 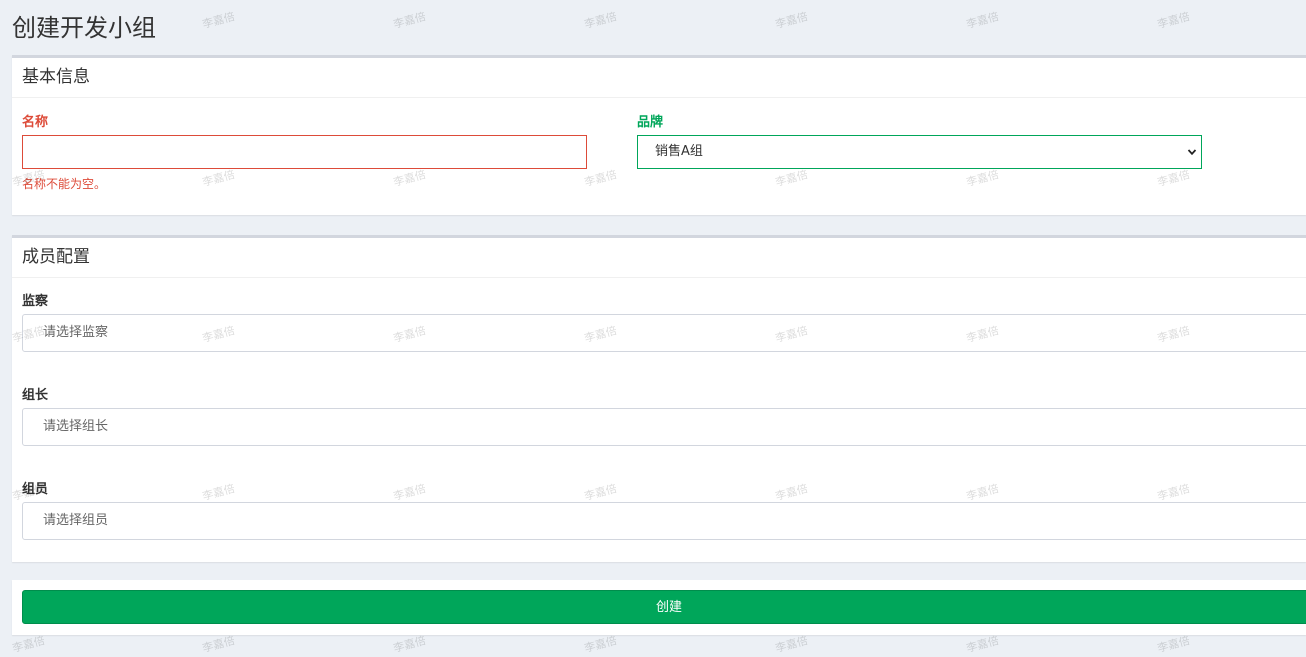 I want to click on member-label: 组员, so click(x=35, y=489).